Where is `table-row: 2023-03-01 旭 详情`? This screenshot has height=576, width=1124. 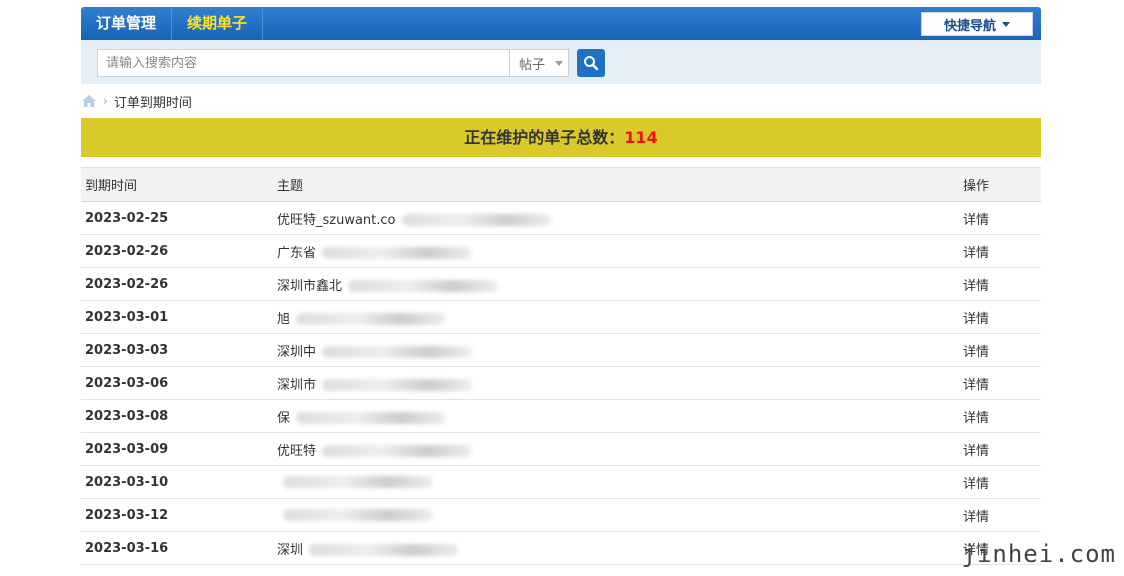 table-row: 2023-03-01 旭 详情 is located at coordinates (561, 317).